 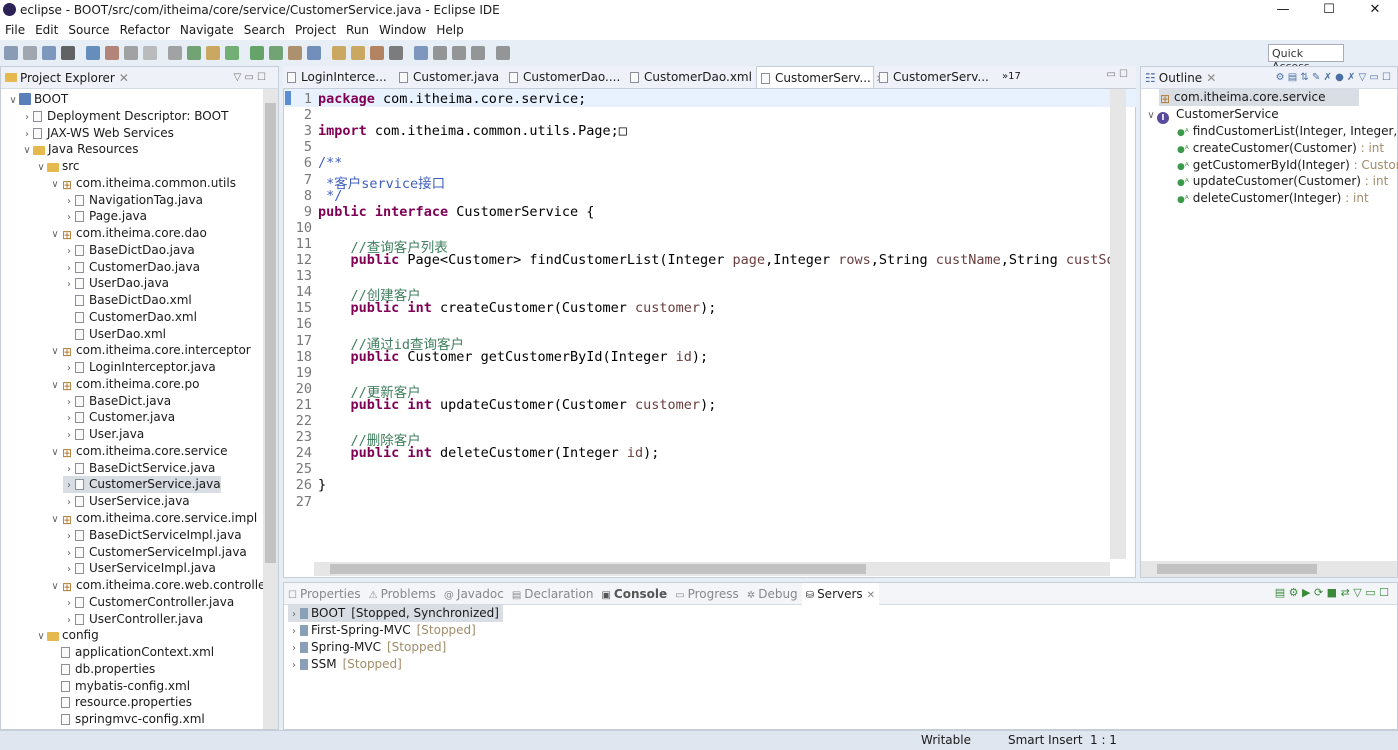 What do you see at coordinates (1117, 74) in the screenshot?
I see `editor-min-max-icons: ▭ ☐` at bounding box center [1117, 74].